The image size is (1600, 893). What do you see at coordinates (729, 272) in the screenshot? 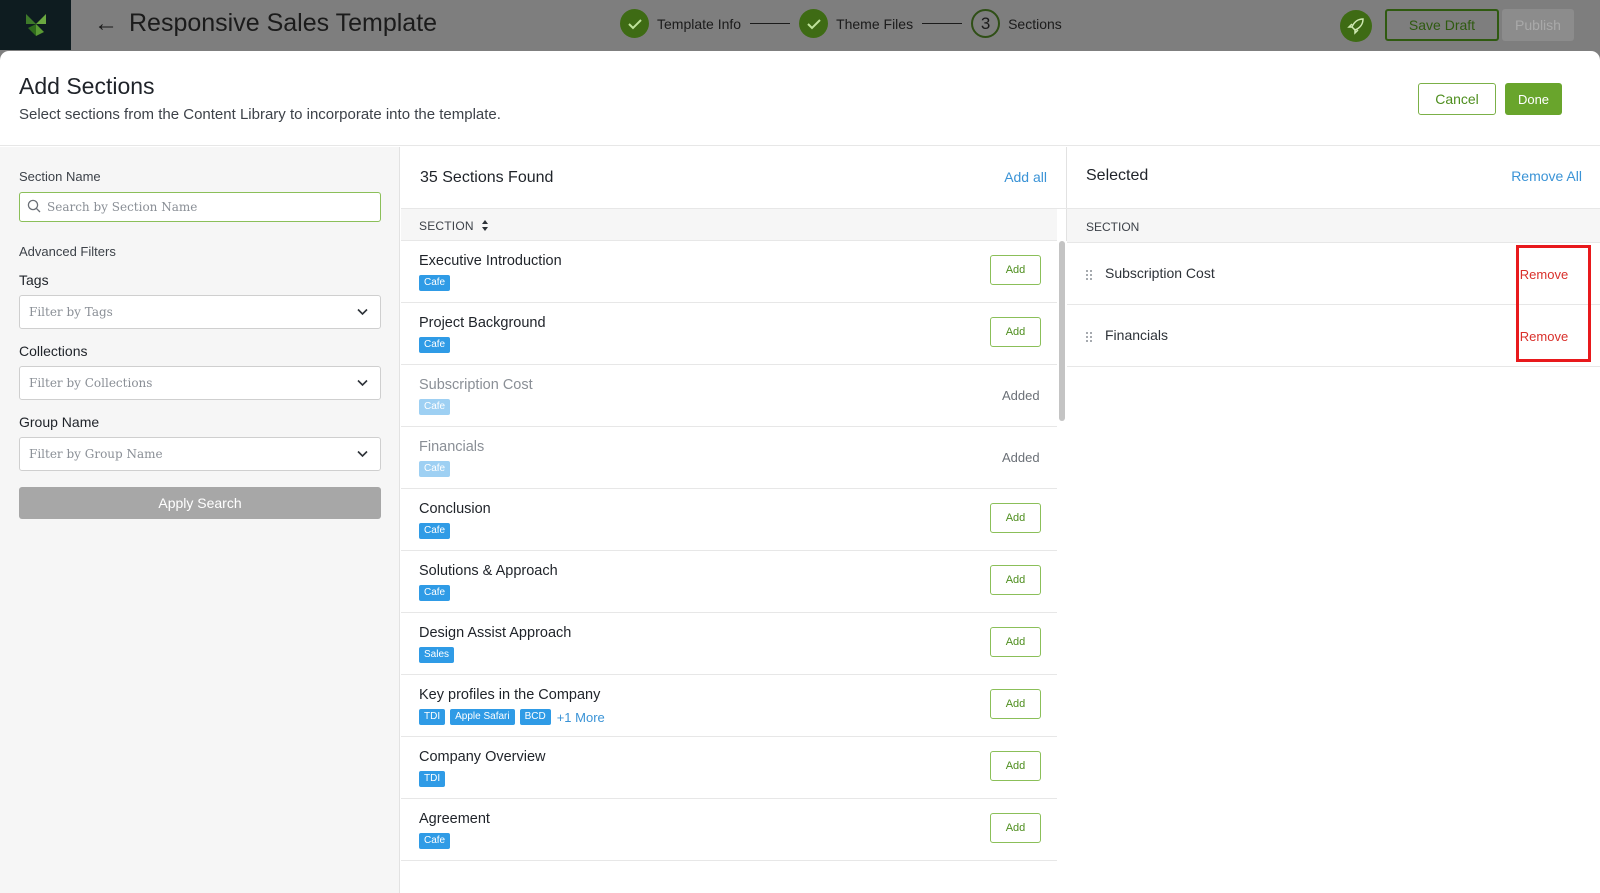
I see `section-row: Executive Introduction Cafe Add` at bounding box center [729, 272].